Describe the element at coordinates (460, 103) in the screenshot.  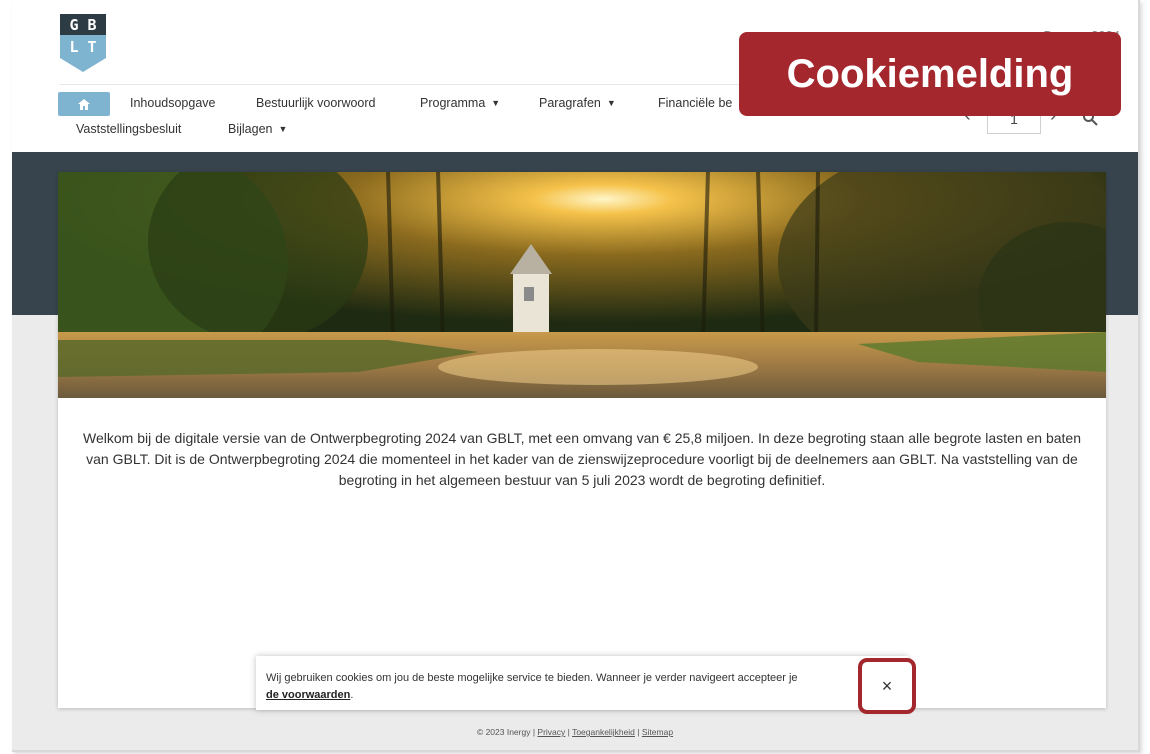
I see `nav-item-programma: Programma ▼` at that location.